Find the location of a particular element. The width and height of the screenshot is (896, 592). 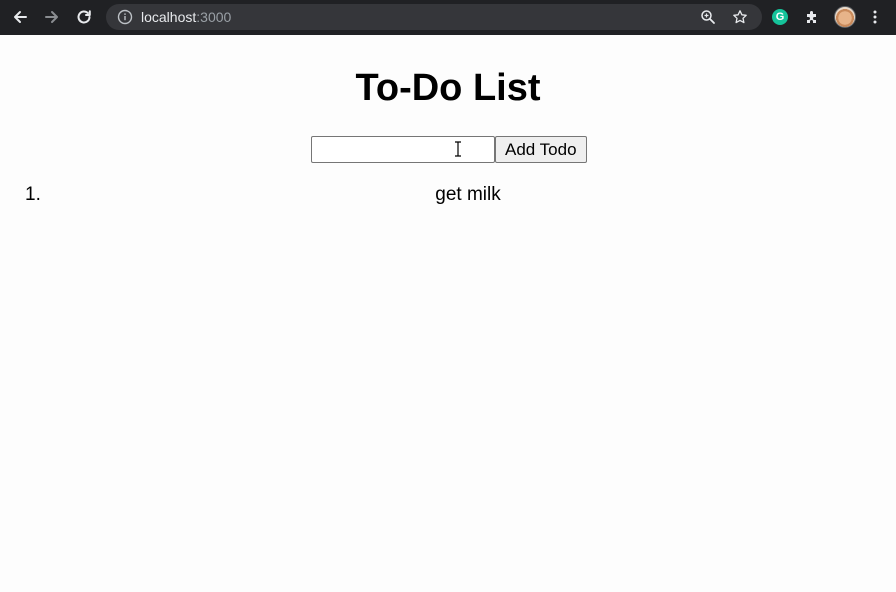

info-icon is located at coordinates (125, 17).